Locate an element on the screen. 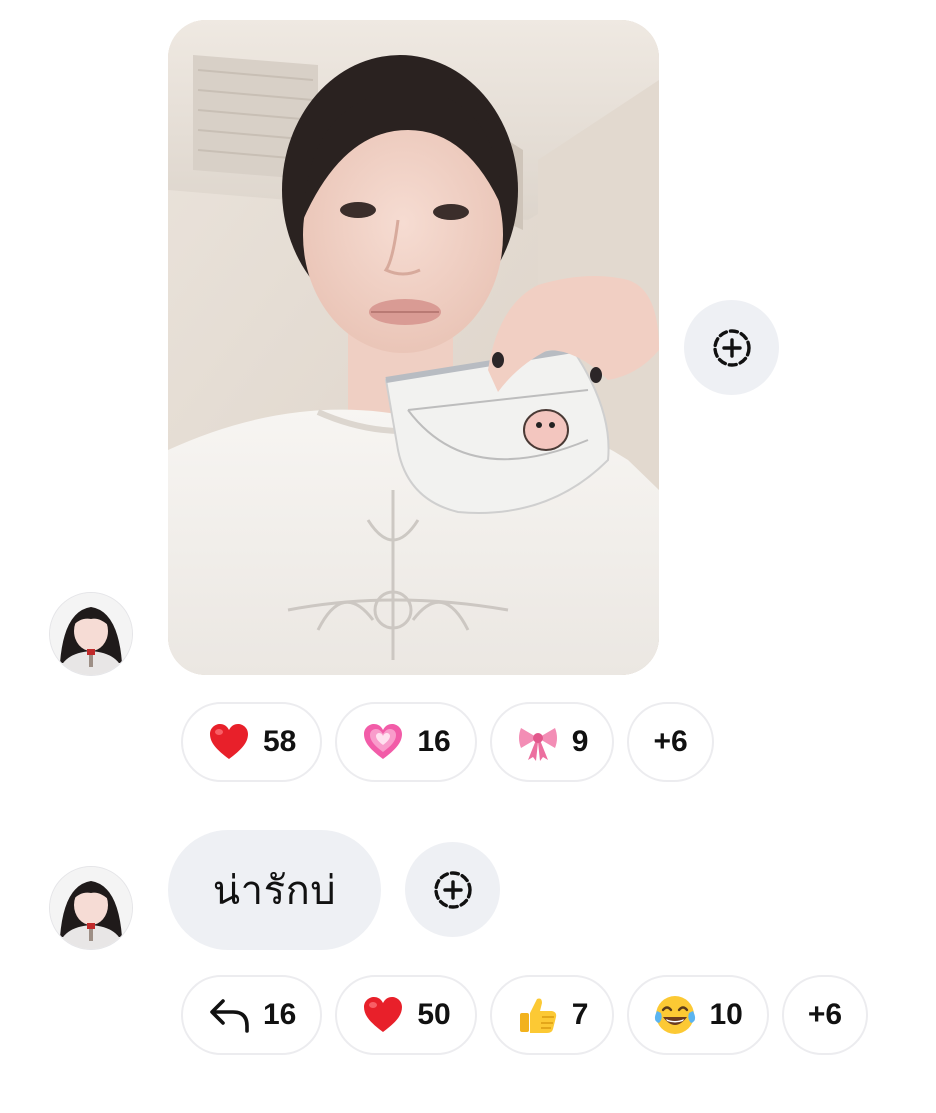  reaction-pill: 58 is located at coordinates (252, 742).